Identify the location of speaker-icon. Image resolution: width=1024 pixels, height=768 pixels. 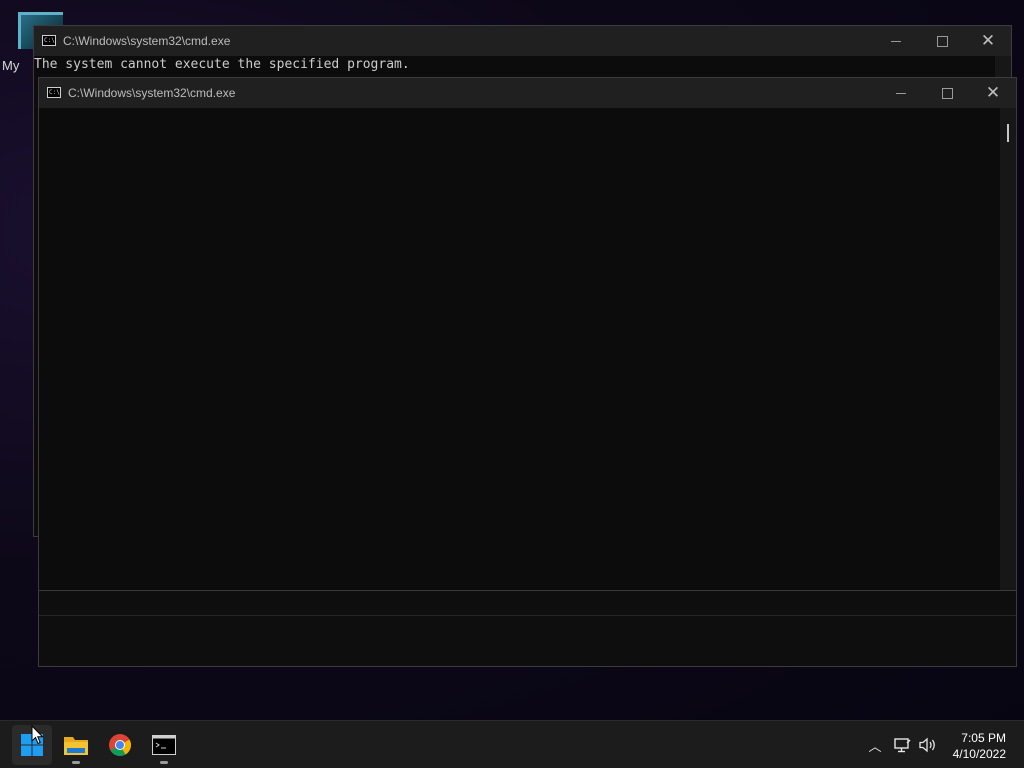
(927, 745).